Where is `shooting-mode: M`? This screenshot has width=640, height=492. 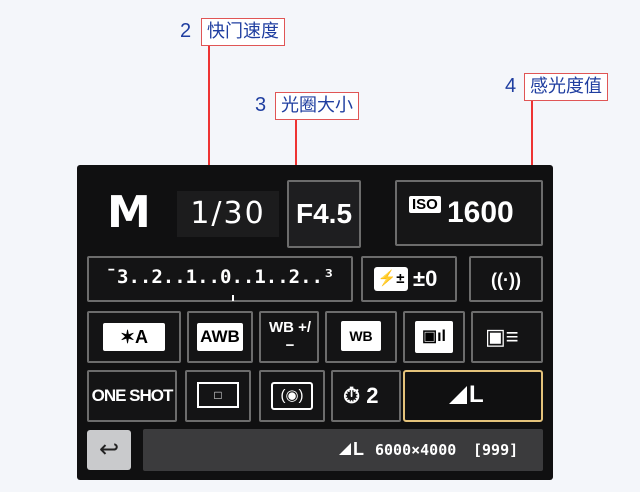 shooting-mode: M is located at coordinates (129, 212).